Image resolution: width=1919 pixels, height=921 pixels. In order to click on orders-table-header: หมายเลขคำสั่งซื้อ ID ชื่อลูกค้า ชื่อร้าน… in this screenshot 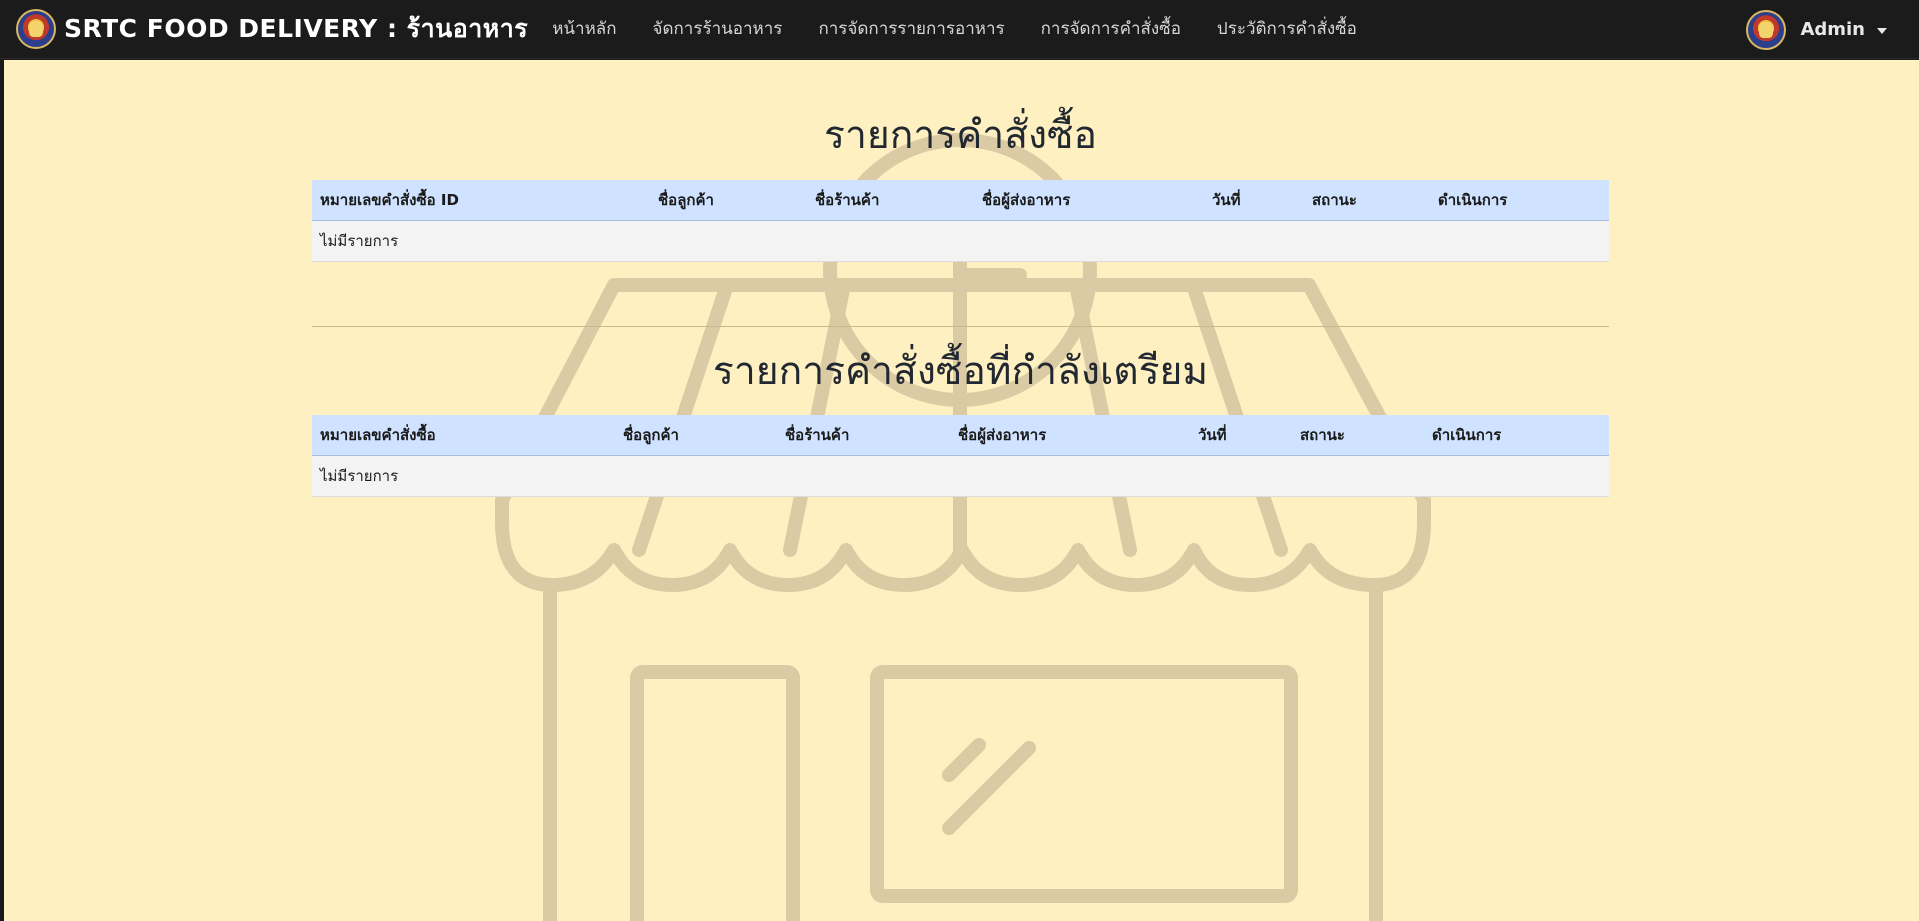, I will do `click(960, 200)`.